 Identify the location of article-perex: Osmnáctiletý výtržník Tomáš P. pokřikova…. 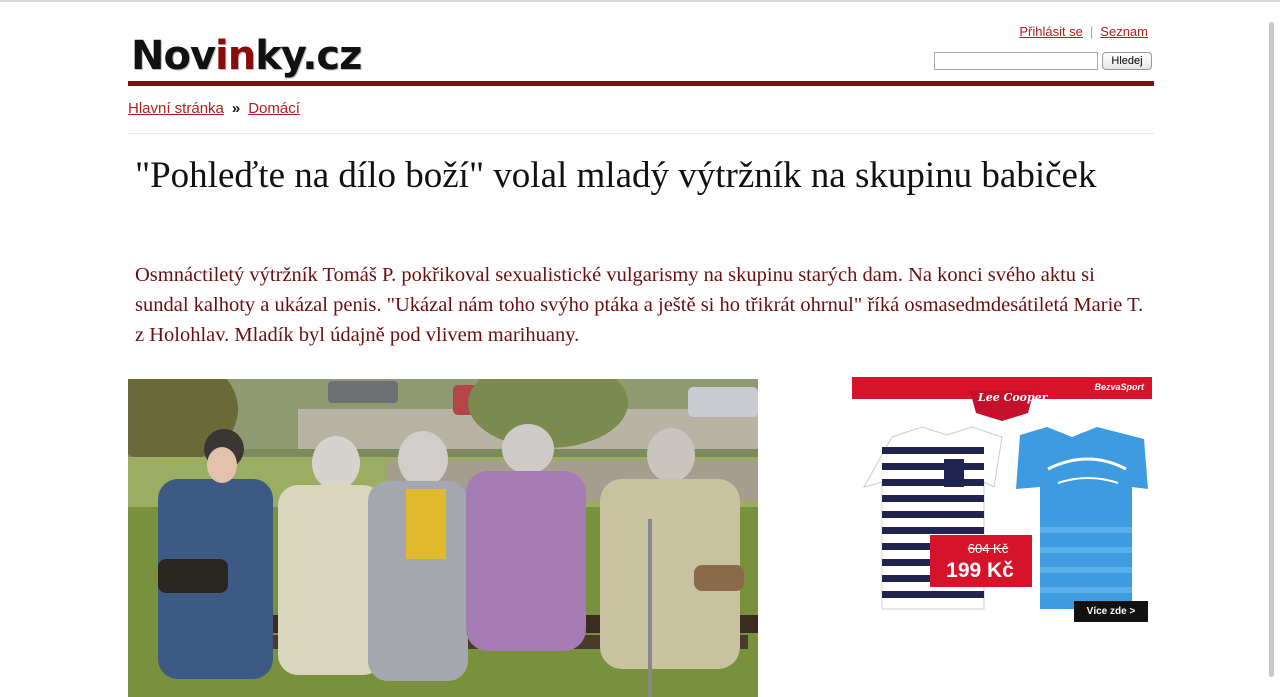
(639, 305).